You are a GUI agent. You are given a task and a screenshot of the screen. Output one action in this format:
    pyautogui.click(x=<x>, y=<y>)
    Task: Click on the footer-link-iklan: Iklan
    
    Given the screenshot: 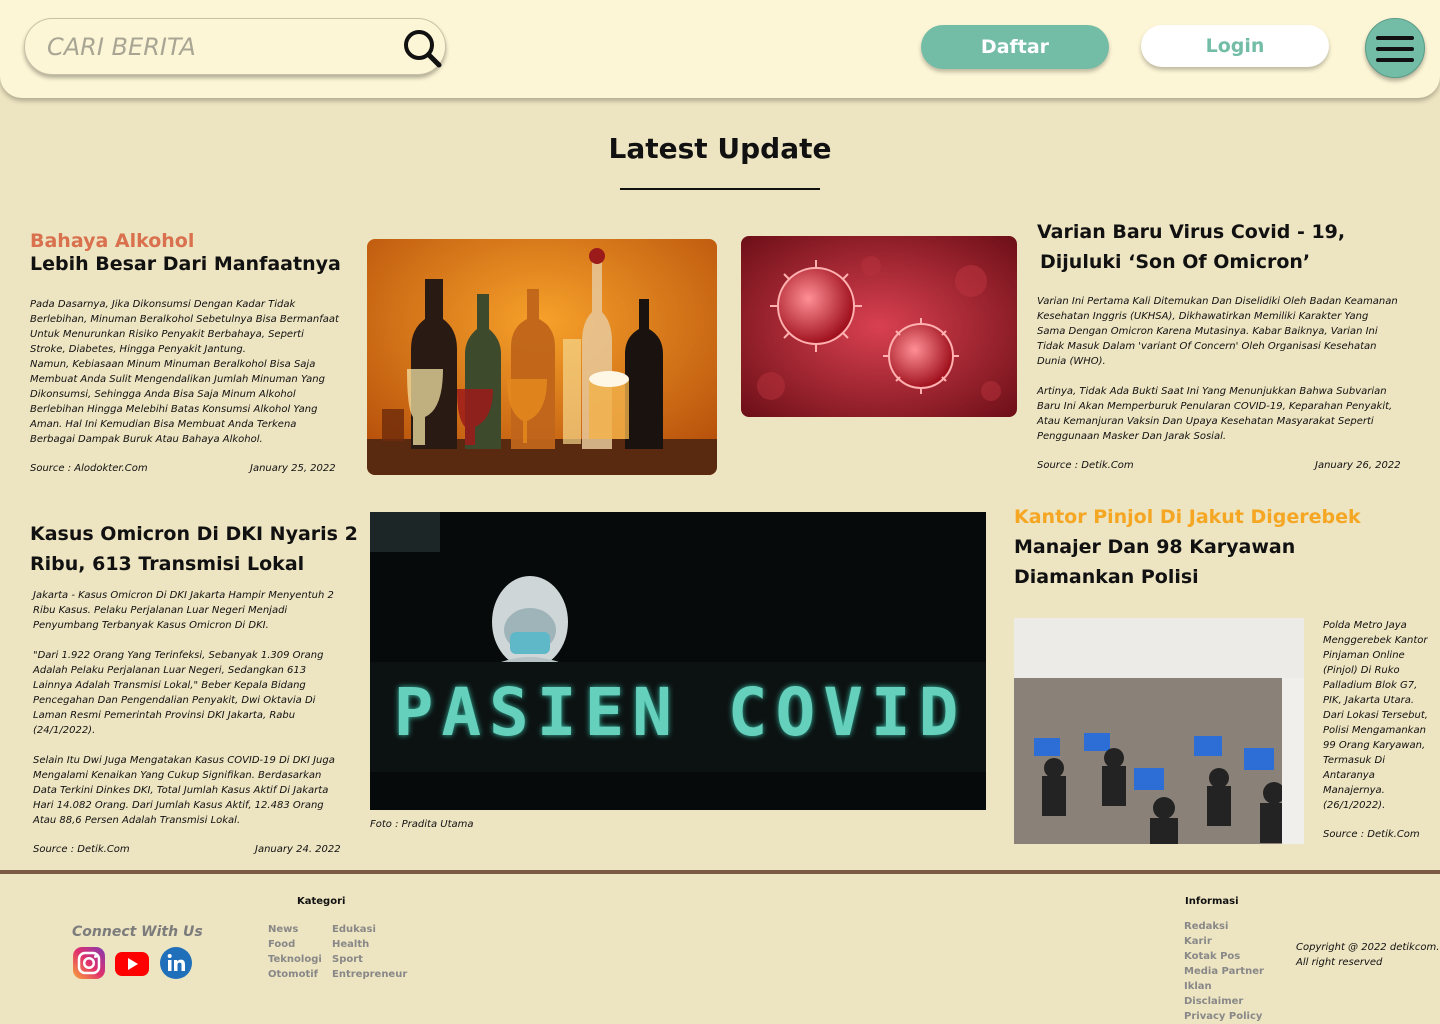 What is the action you would take?
    pyautogui.click(x=1198, y=986)
    